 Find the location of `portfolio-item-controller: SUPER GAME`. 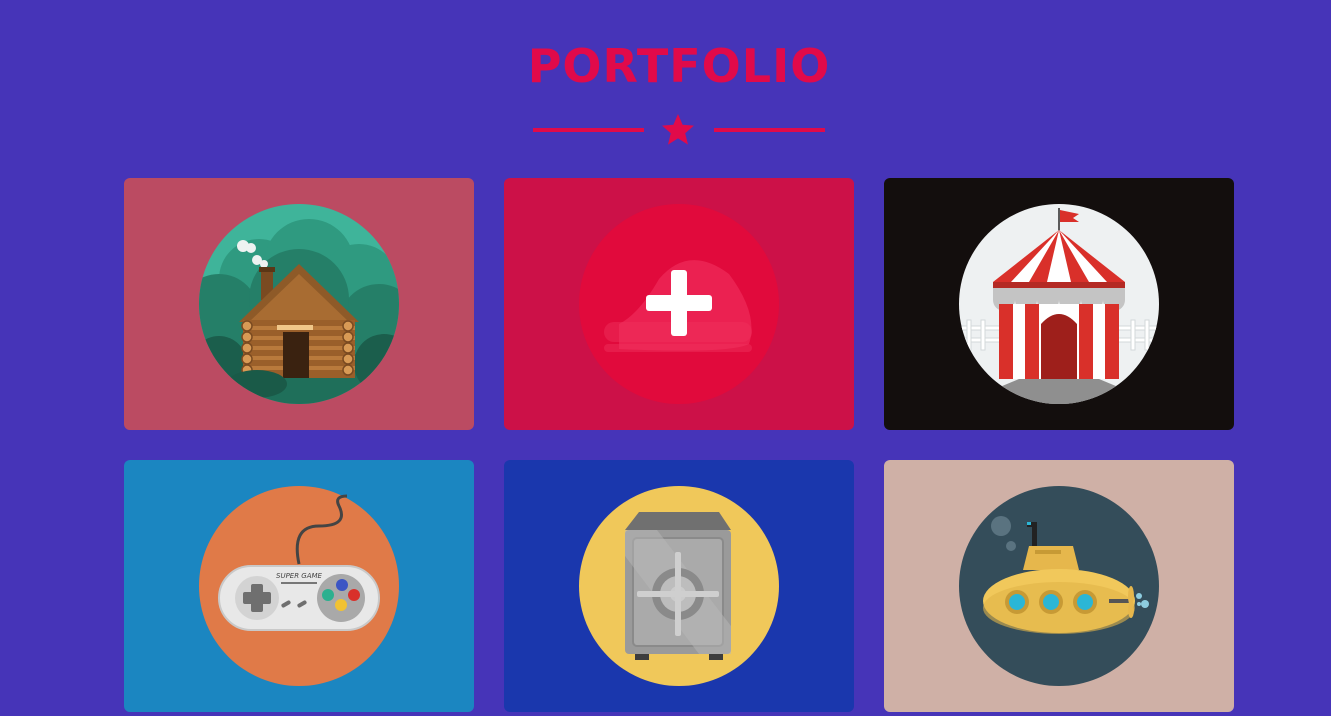

portfolio-item-controller: SUPER GAME is located at coordinates (299, 586).